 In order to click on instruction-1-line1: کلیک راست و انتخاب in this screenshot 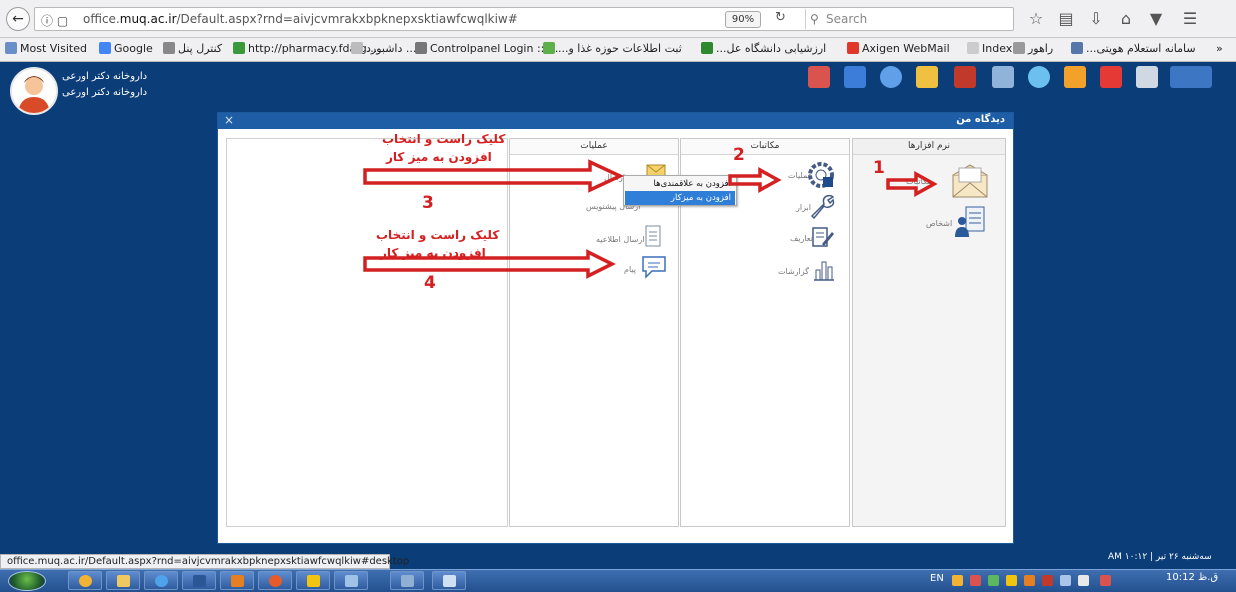, I will do `click(444, 139)`.